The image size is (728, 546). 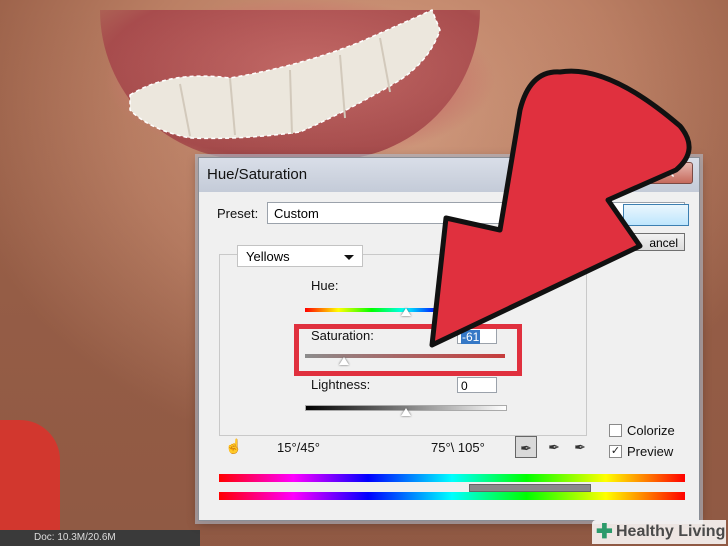 I want to click on eyedropper-minus-icon: ✒, so click(x=580, y=447).